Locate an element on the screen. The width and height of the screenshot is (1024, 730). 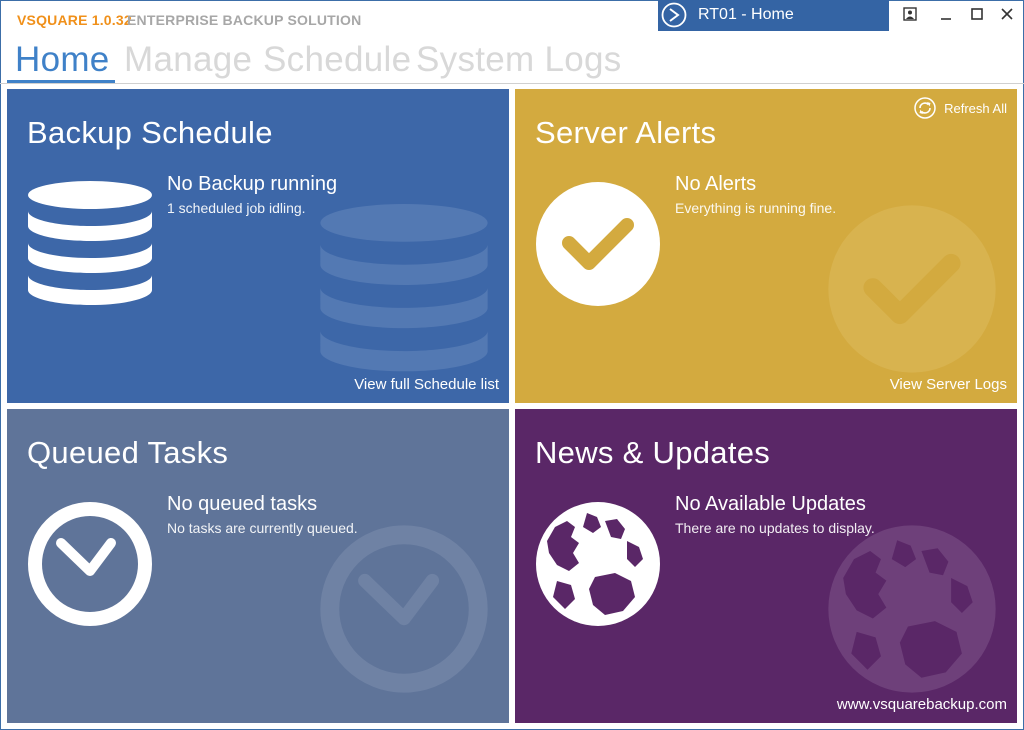
tab-home: Home is located at coordinates (62, 60).